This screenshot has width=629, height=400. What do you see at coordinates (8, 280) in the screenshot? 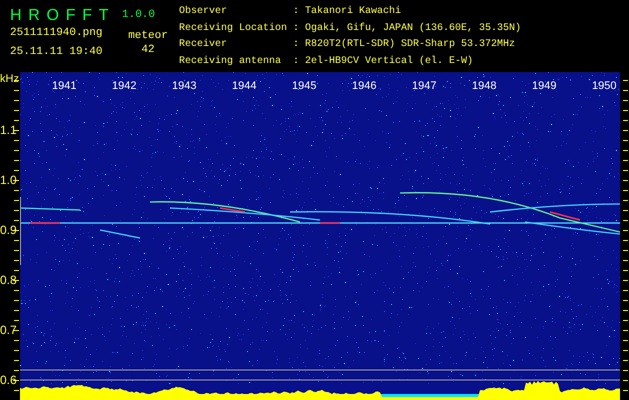
I see `axis-tick-label: 0.8` at bounding box center [8, 280].